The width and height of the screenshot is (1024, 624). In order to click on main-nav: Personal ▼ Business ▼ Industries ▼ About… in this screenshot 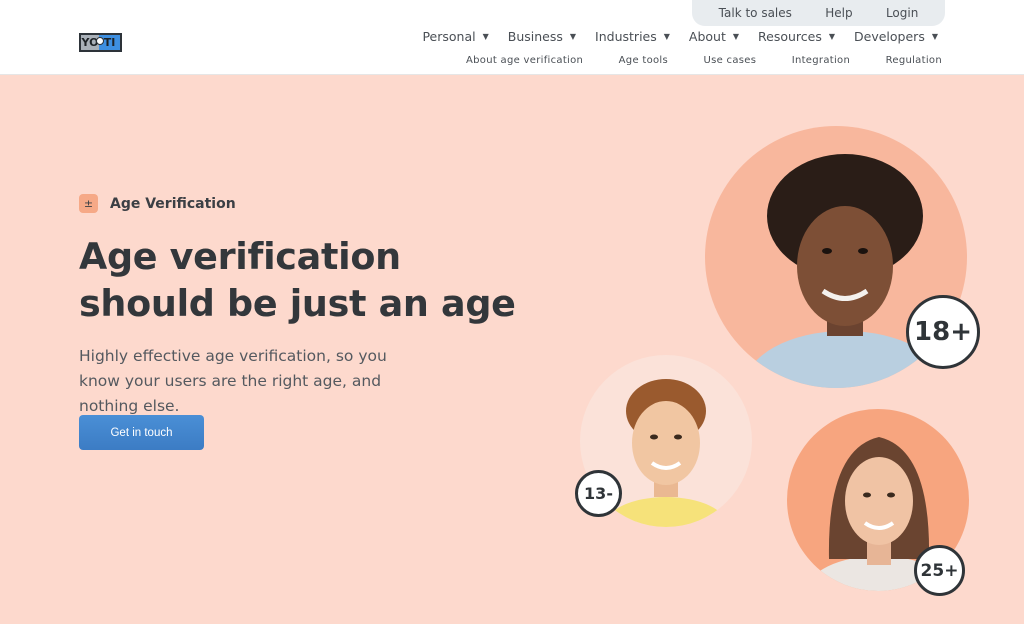, I will do `click(680, 36)`.